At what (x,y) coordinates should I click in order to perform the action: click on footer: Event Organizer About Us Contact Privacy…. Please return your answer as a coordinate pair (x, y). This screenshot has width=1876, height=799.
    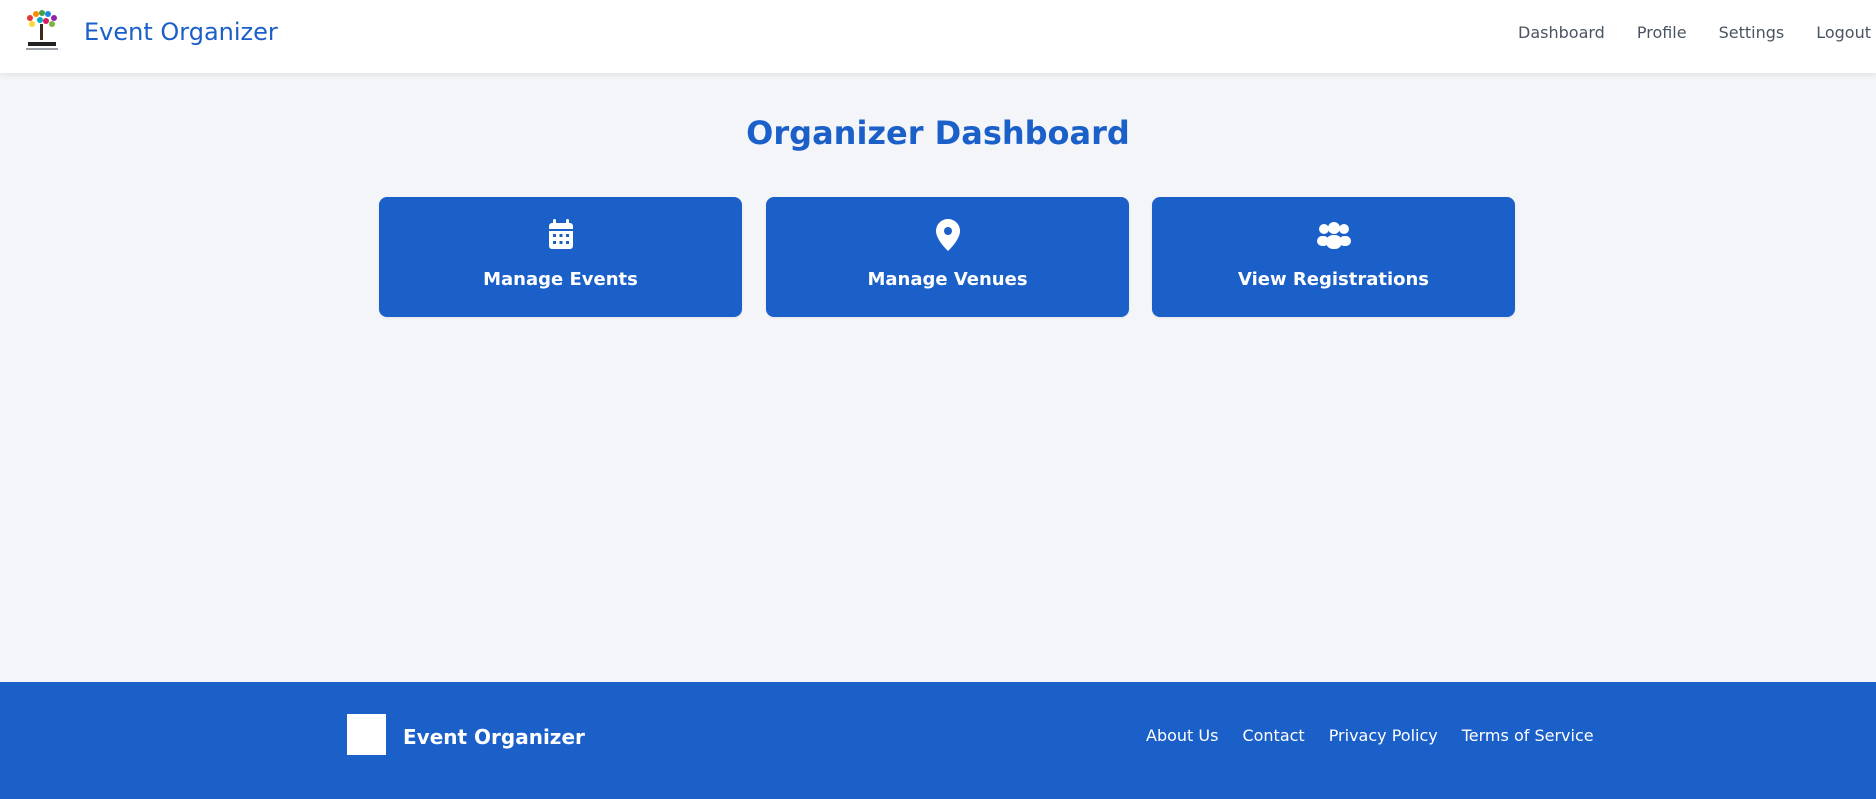
    Looking at the image, I should click on (938, 740).